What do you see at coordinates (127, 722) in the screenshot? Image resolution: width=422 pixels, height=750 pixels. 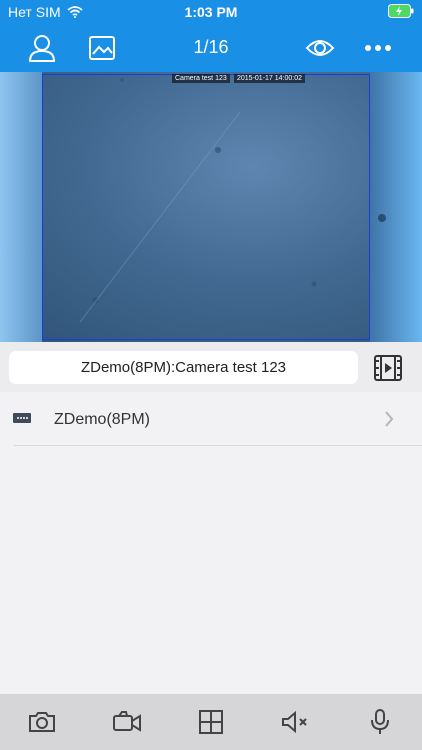 I see `video-record-icon` at bounding box center [127, 722].